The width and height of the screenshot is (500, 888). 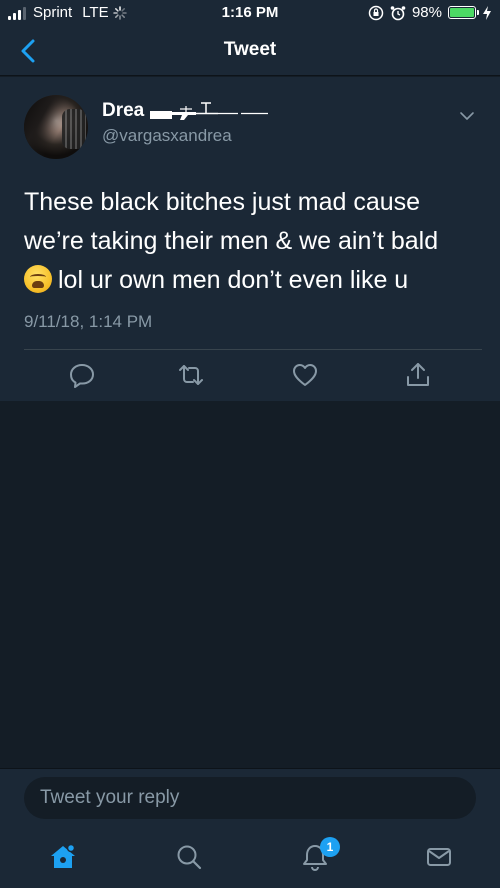 I want to click on avatar, so click(x=56, y=127).